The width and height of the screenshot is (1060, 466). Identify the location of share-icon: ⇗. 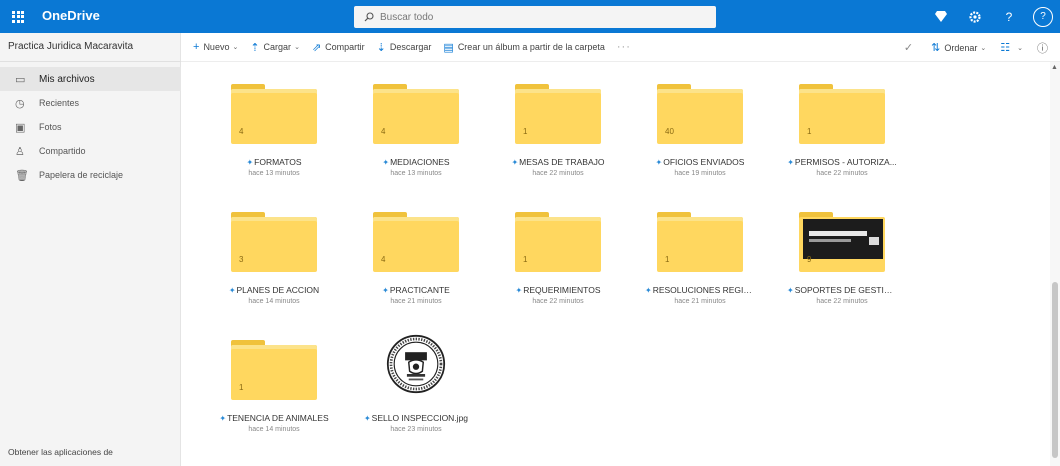
(316, 47).